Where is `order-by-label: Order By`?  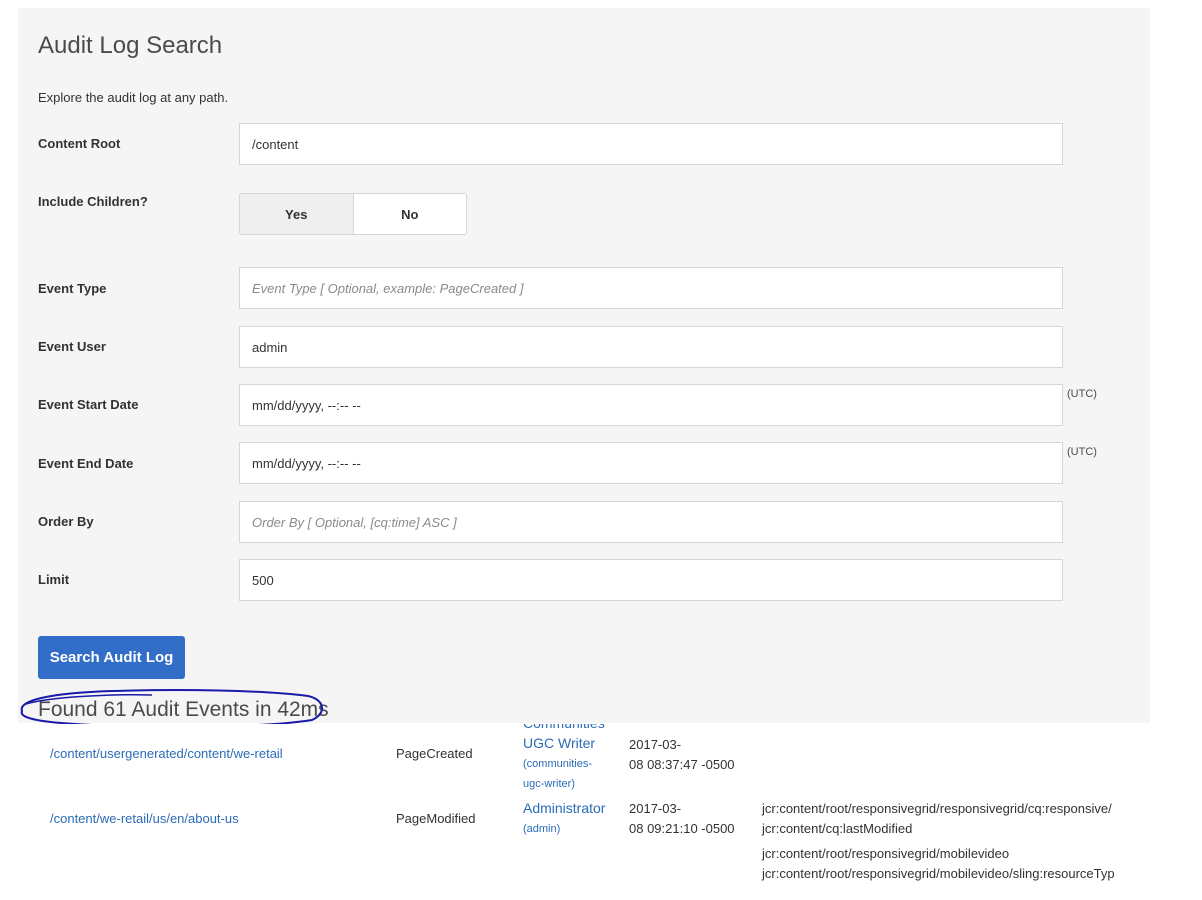 order-by-label: Order By is located at coordinates (66, 521).